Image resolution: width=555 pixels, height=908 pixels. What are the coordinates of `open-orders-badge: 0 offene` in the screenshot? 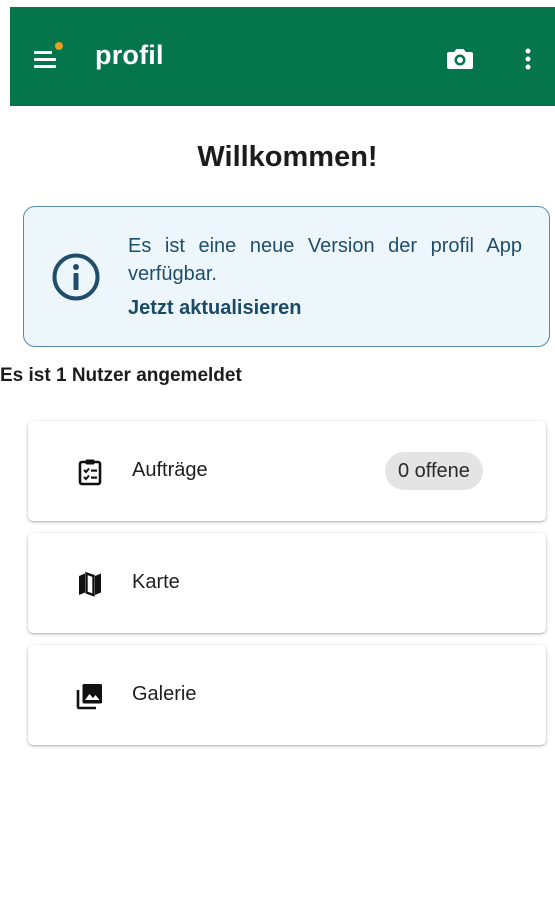 It's located at (434, 471).